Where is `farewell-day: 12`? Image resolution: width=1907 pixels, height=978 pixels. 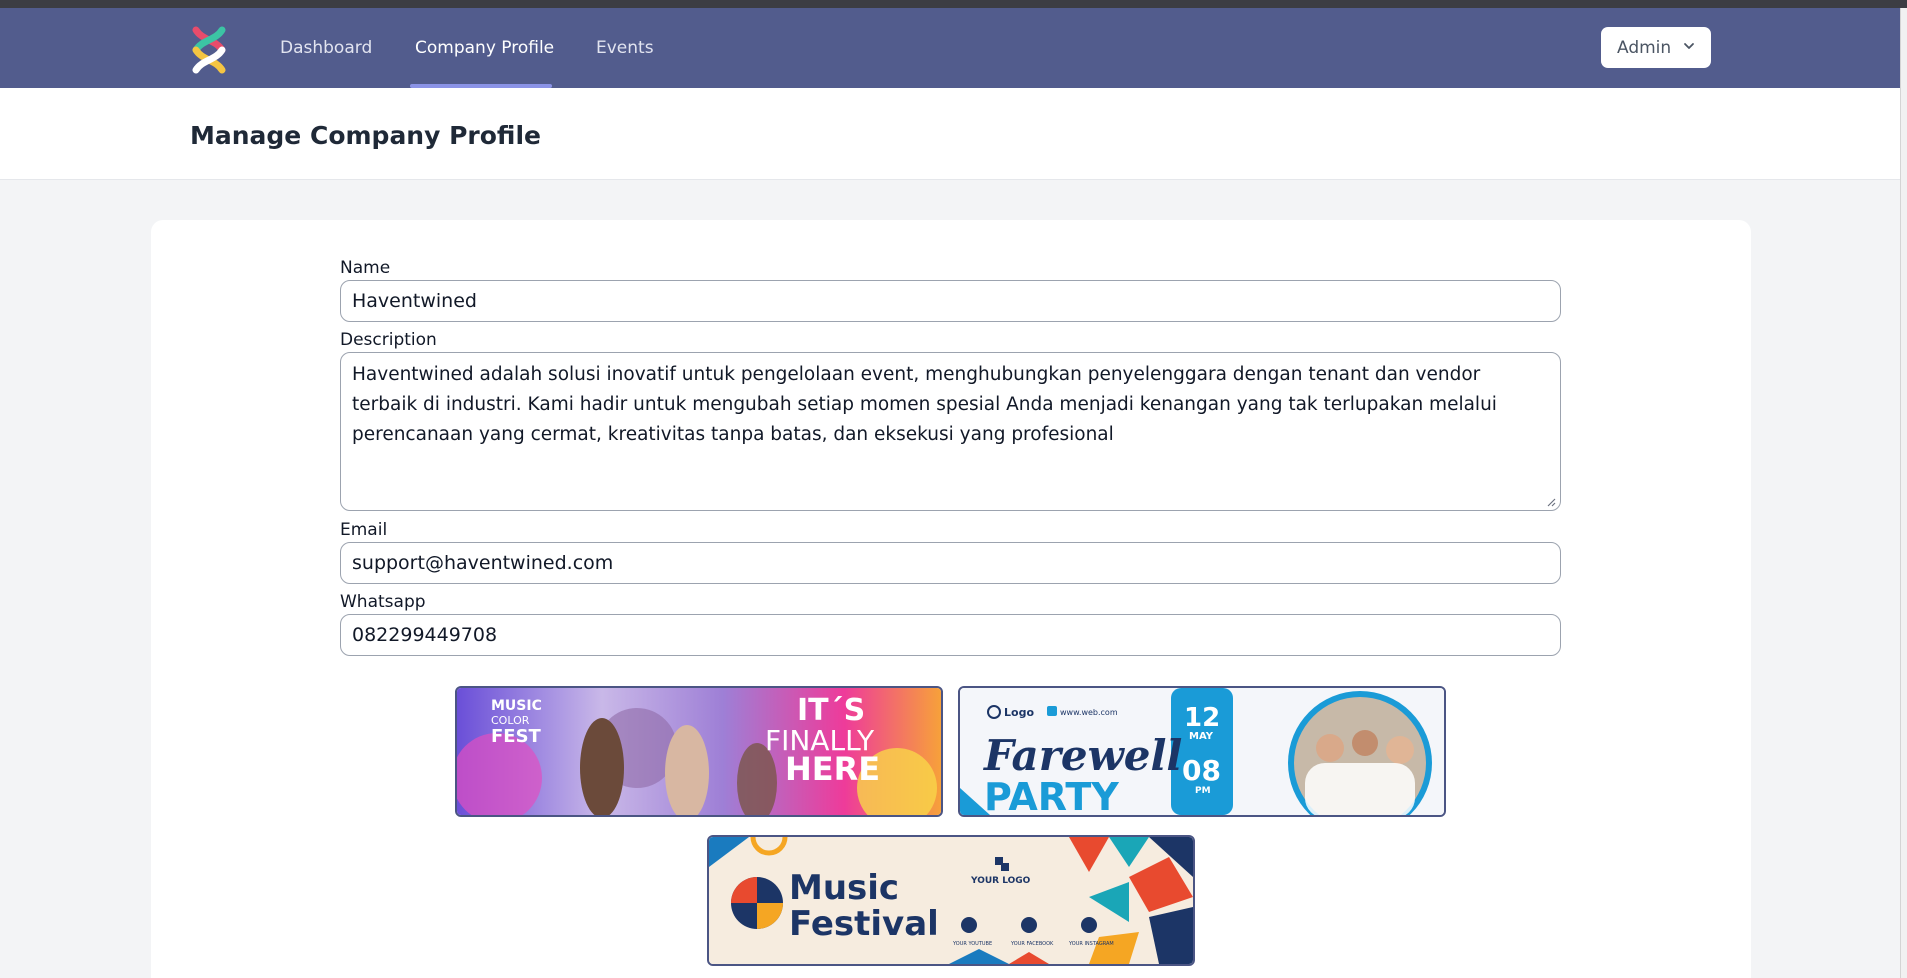 farewell-day: 12 is located at coordinates (1202, 718).